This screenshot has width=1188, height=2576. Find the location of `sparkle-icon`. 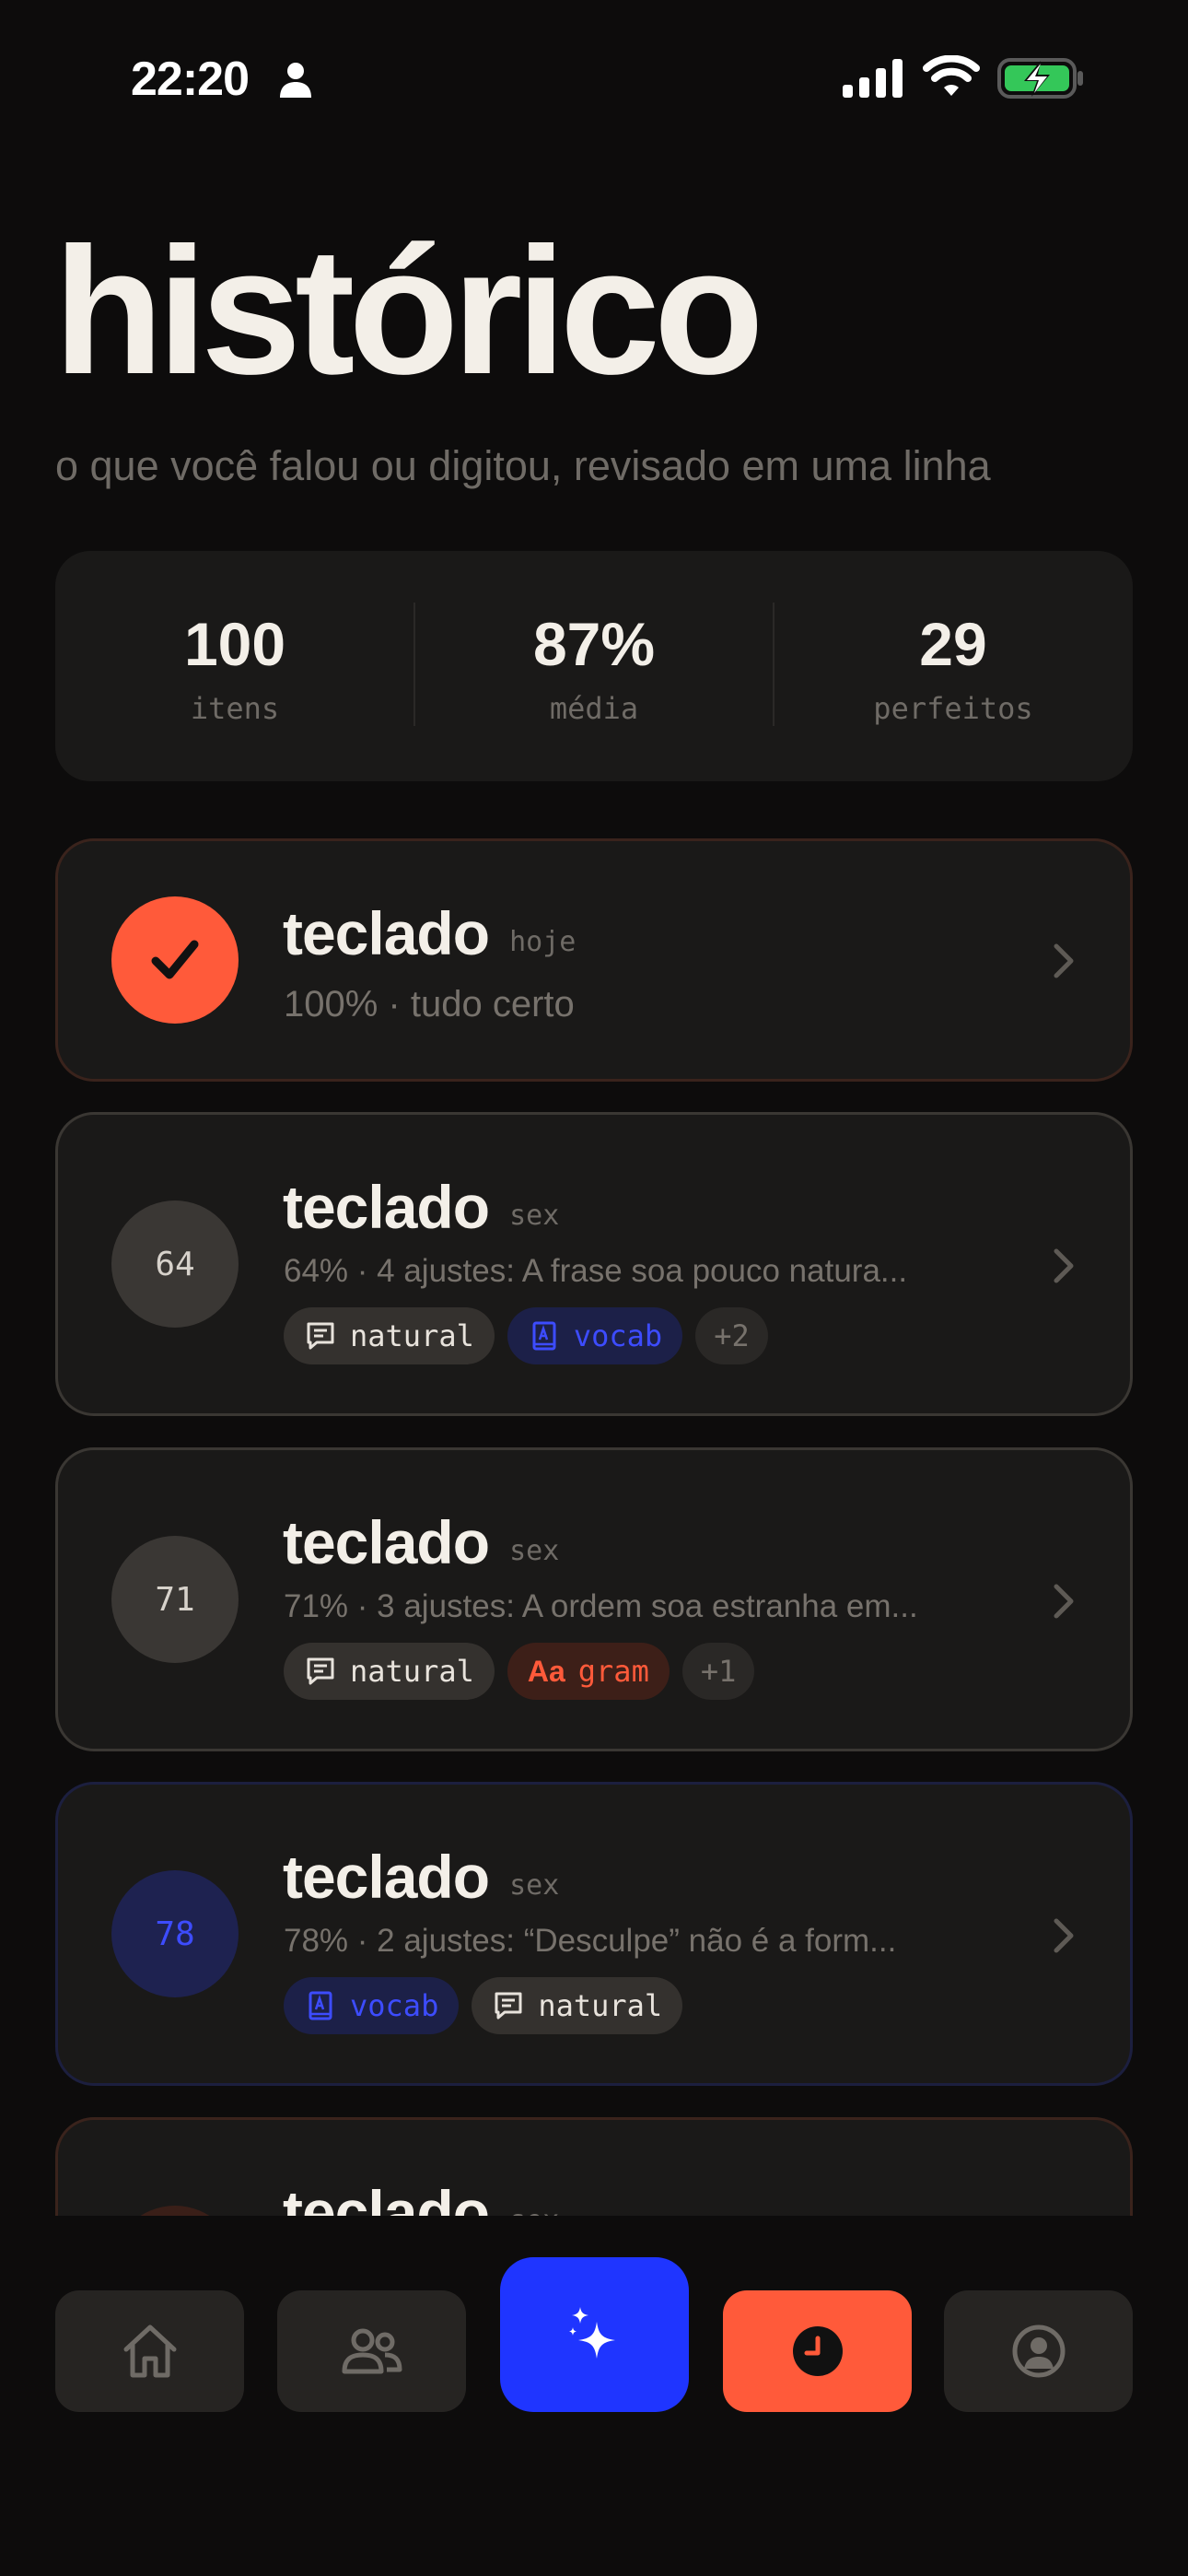

sparkle-icon is located at coordinates (591, 2333).